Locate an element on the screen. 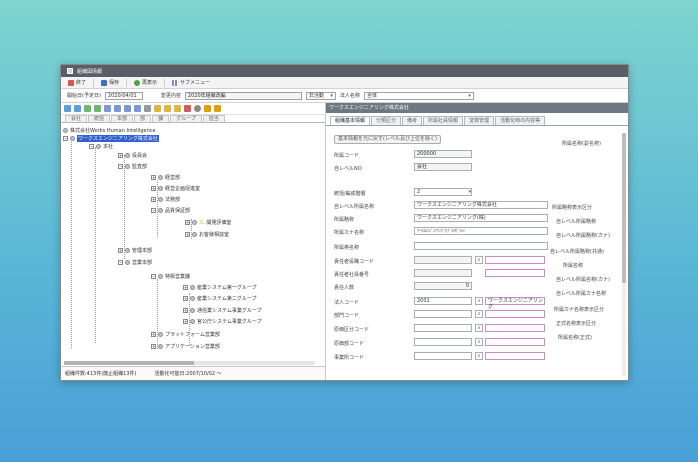  add-icon is located at coordinates (87, 108).